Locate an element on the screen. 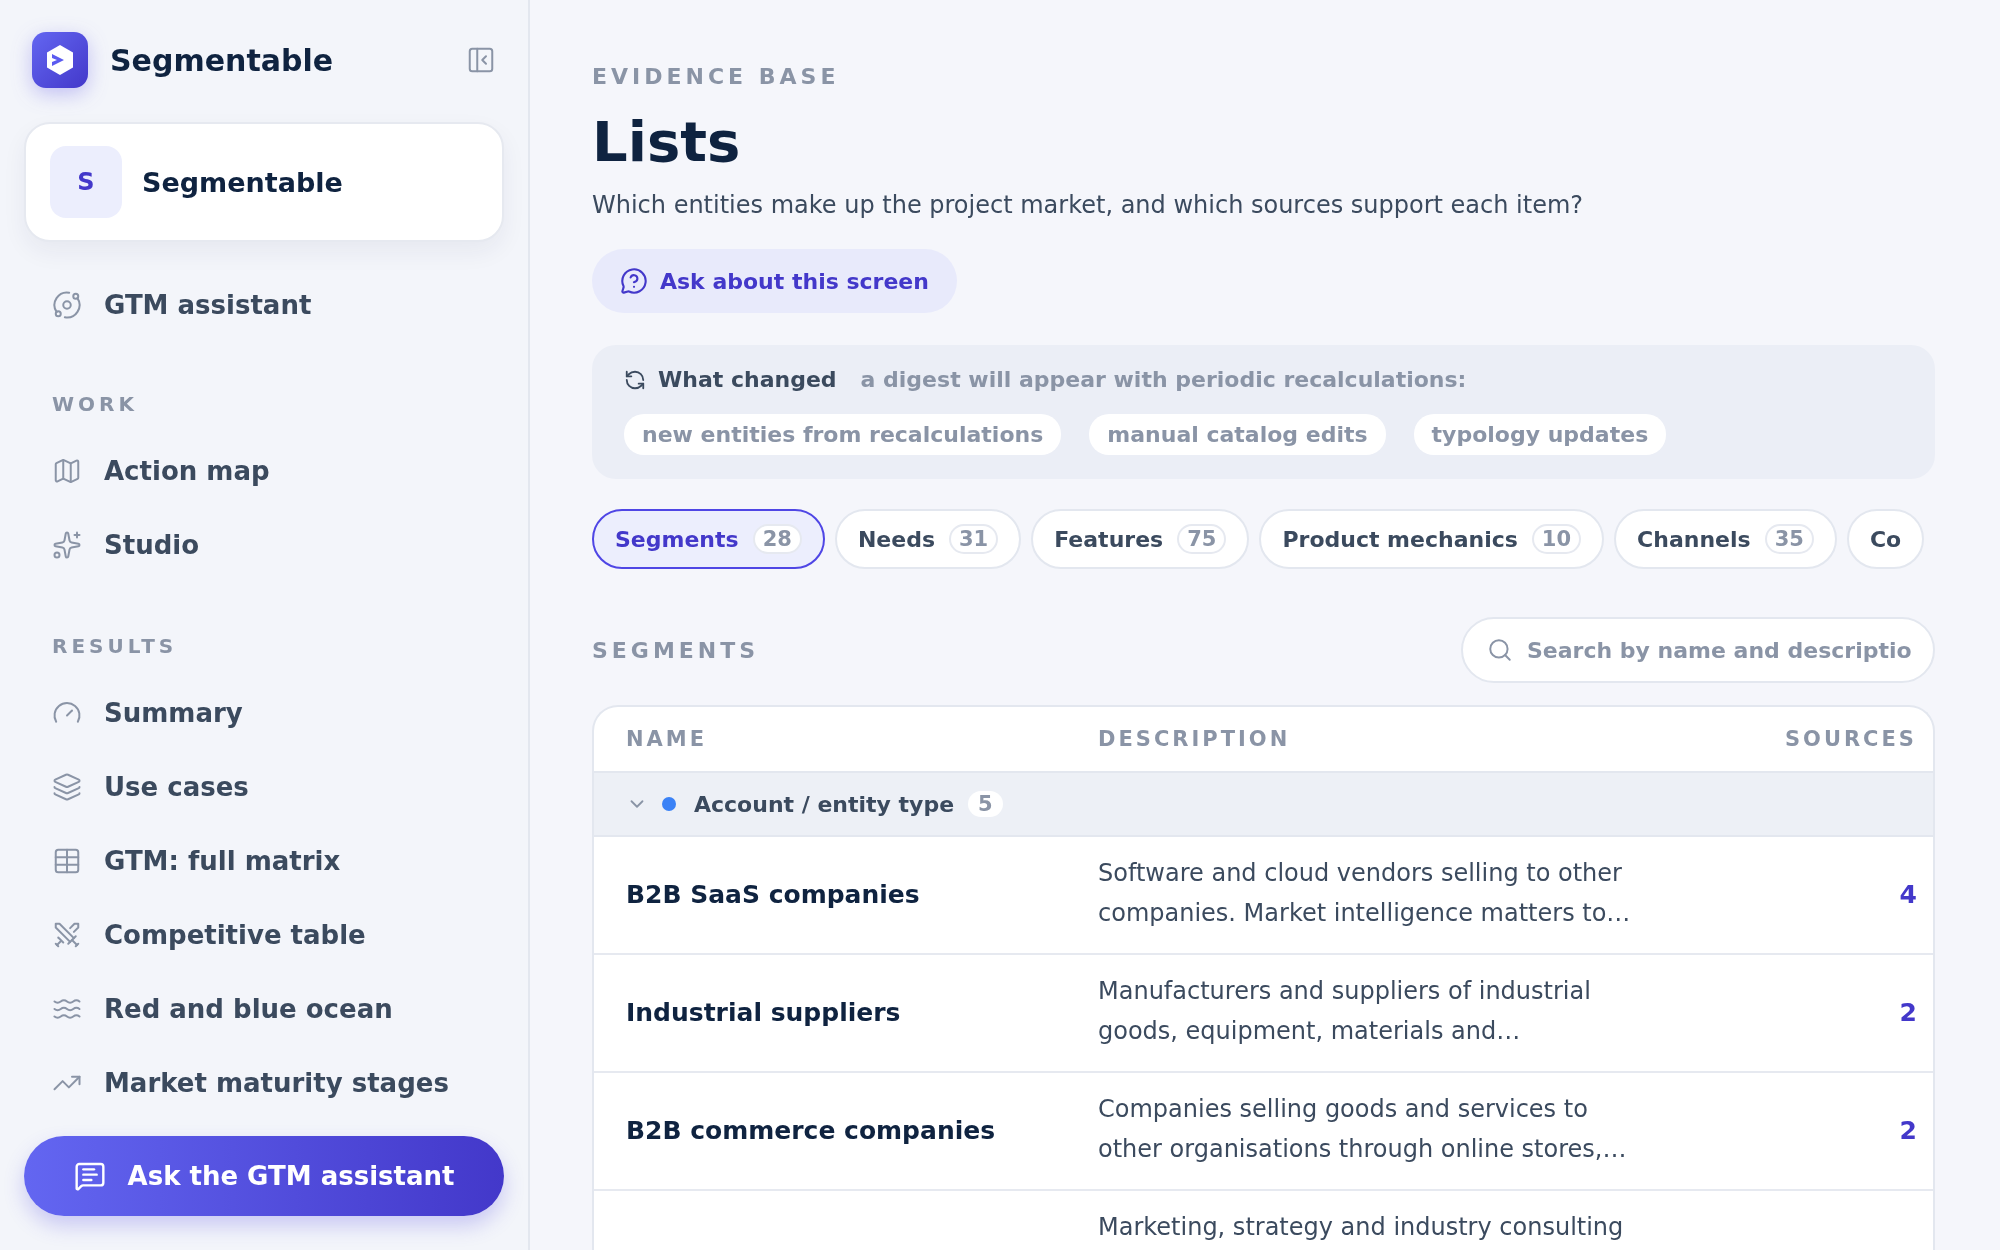 This screenshot has width=2000, height=1250. sources-count: 4 is located at coordinates (1908, 895).